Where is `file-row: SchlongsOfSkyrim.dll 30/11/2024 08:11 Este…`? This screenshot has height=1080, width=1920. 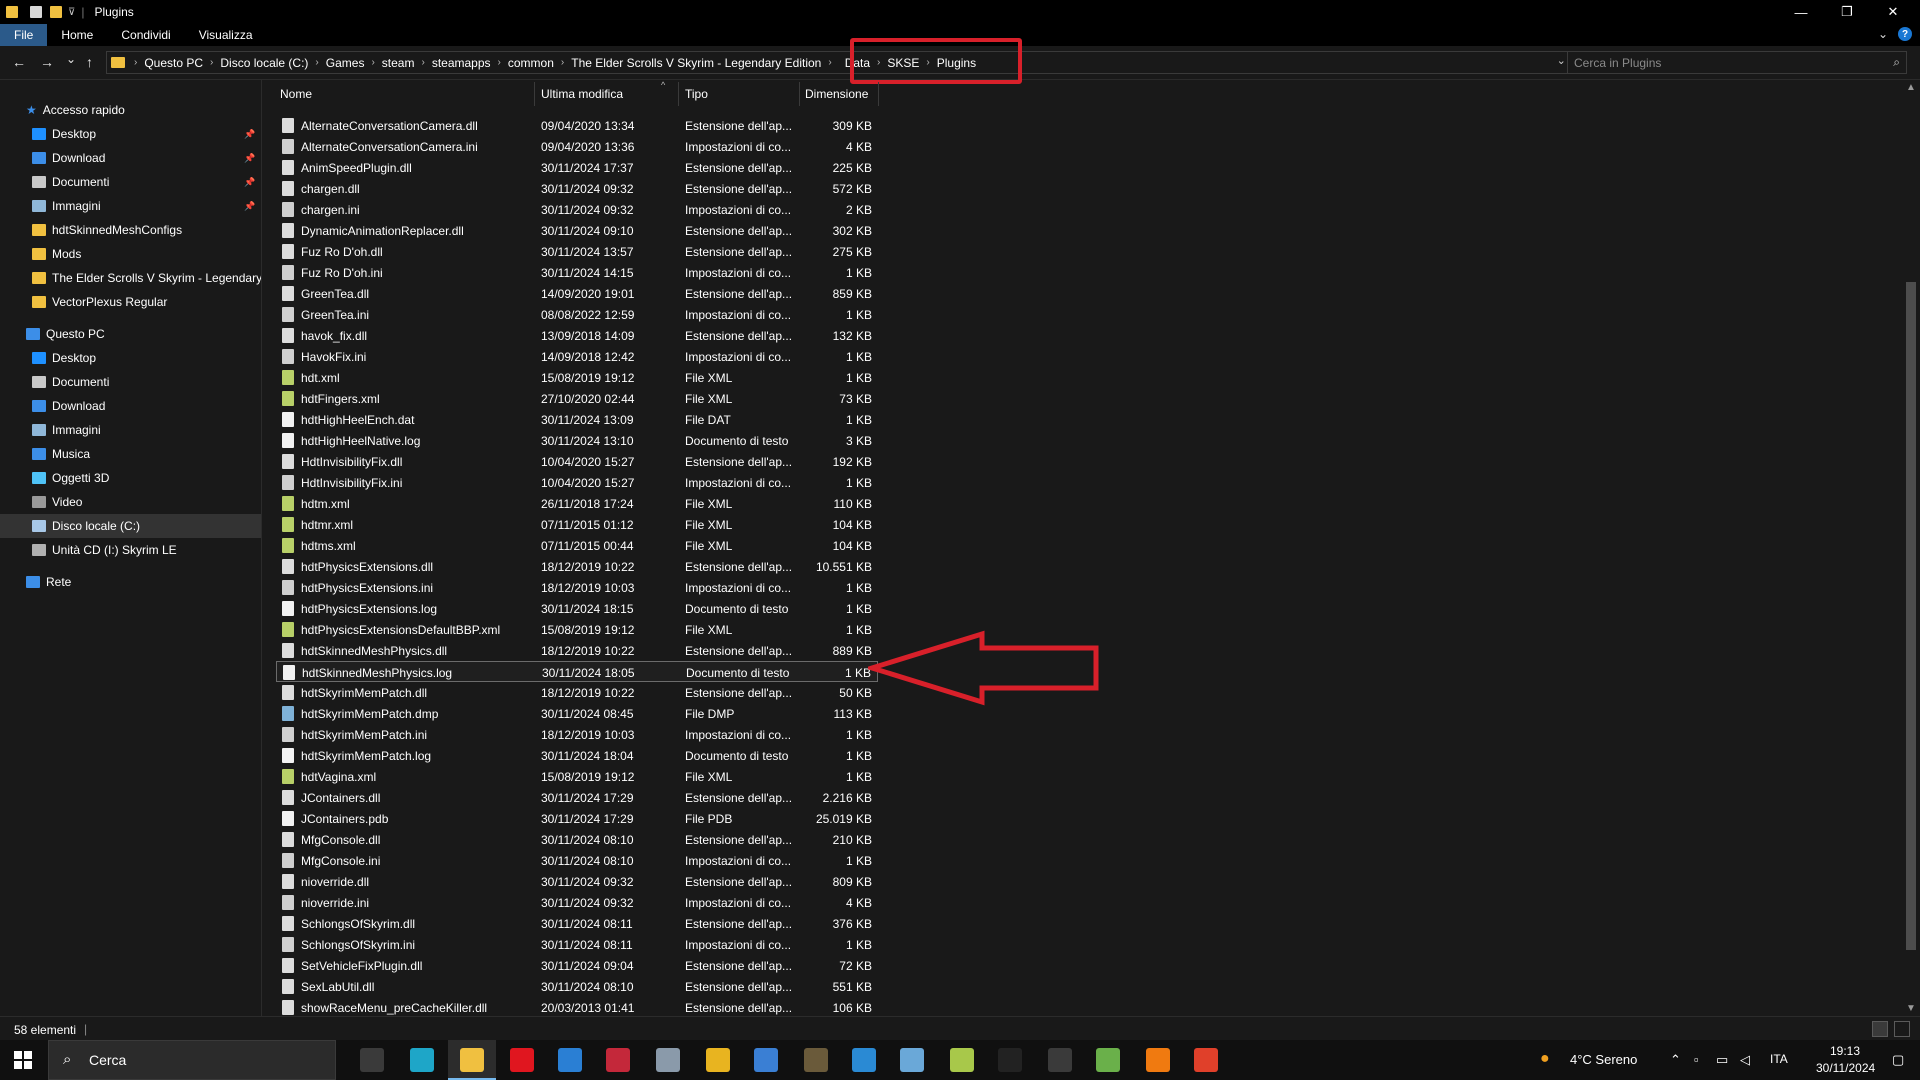
file-row: SchlongsOfSkyrim.dll 30/11/2024 08:11 Este… is located at coordinates (577, 923).